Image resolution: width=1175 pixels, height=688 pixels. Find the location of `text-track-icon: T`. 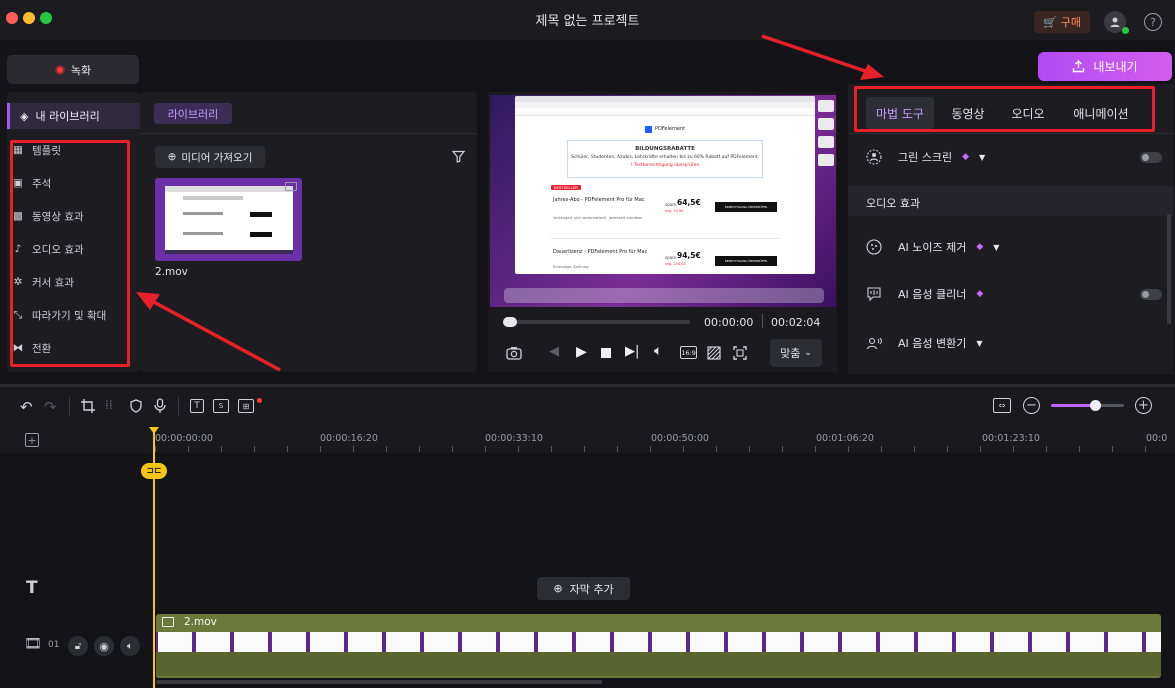

text-track-icon: T is located at coordinates (32, 588).